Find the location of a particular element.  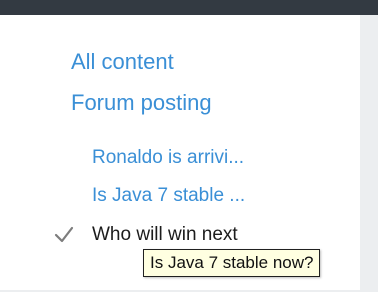

right-scroll-gutter is located at coordinates (369, 153).